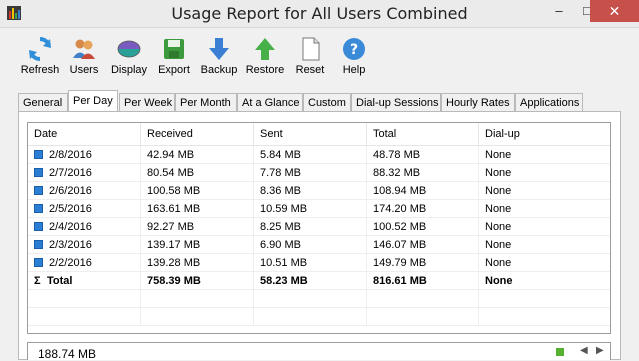 This screenshot has width=639, height=361. I want to click on graph-max-label: 188.74 MB, so click(67, 354).